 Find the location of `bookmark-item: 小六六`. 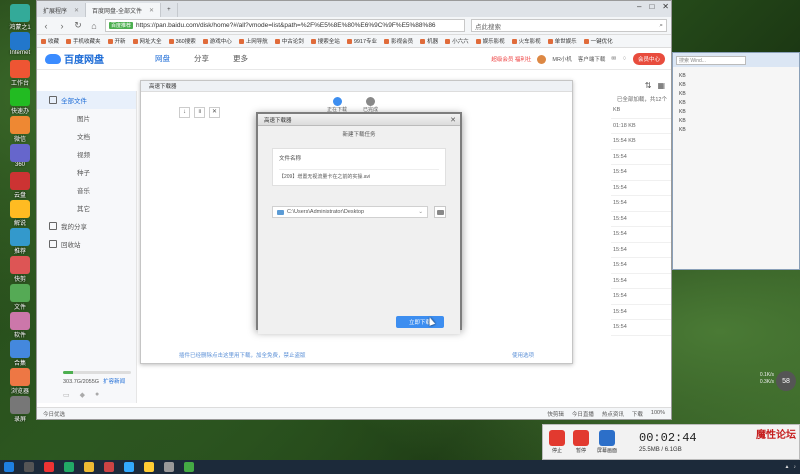

bookmark-item: 小六六 is located at coordinates (457, 41).